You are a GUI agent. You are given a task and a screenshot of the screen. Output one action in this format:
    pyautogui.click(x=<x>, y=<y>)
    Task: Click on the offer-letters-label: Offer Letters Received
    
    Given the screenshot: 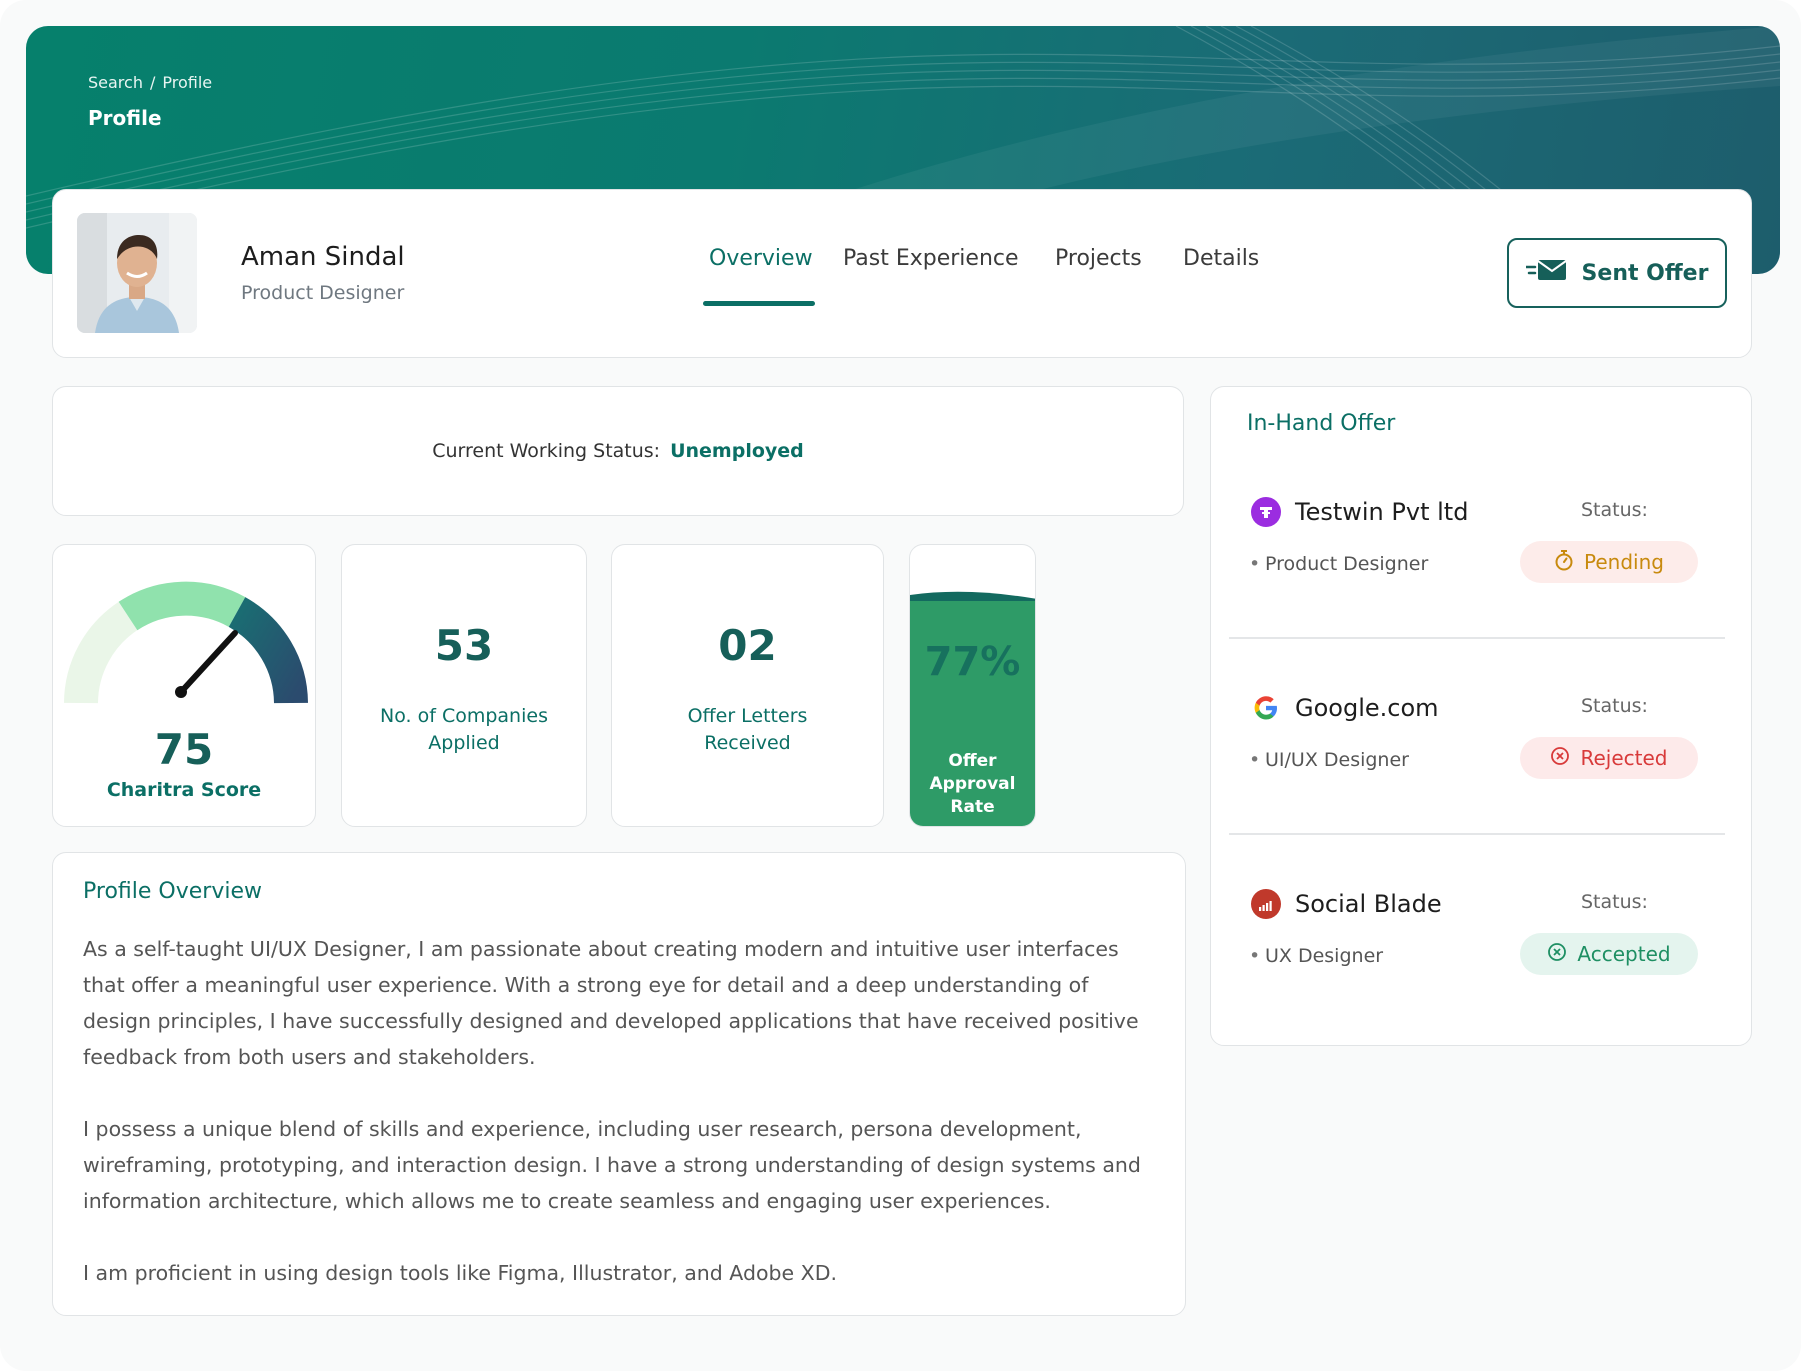 What is the action you would take?
    pyautogui.click(x=747, y=729)
    